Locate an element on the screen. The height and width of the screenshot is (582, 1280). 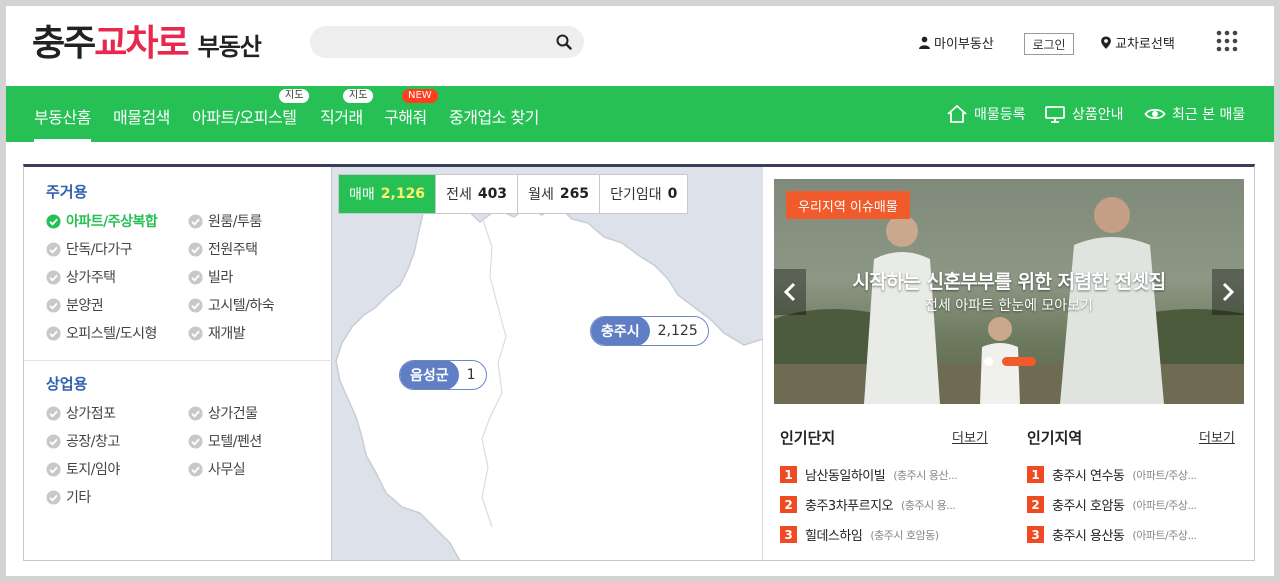
slide-dot-active is located at coordinates (1019, 361).